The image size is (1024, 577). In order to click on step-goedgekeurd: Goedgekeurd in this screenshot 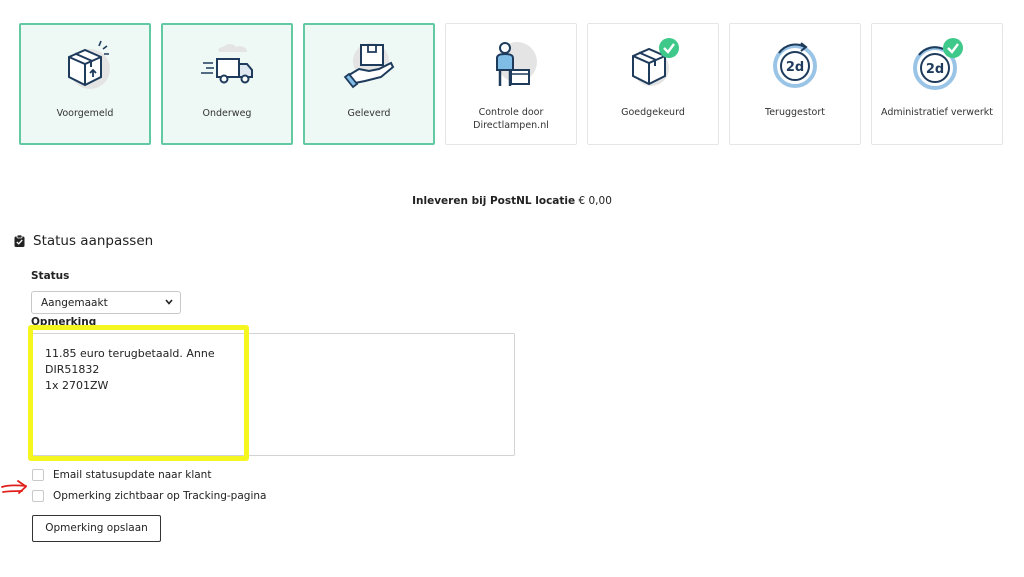, I will do `click(653, 84)`.